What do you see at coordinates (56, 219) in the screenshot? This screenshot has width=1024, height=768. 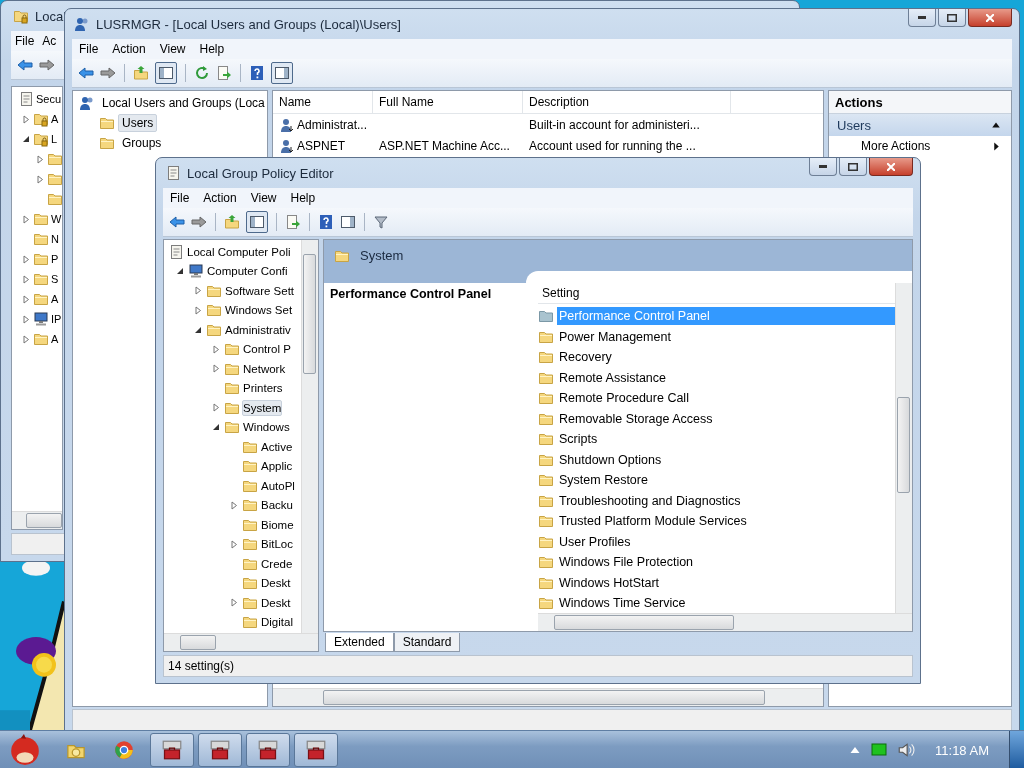 I see `tree-item: W` at bounding box center [56, 219].